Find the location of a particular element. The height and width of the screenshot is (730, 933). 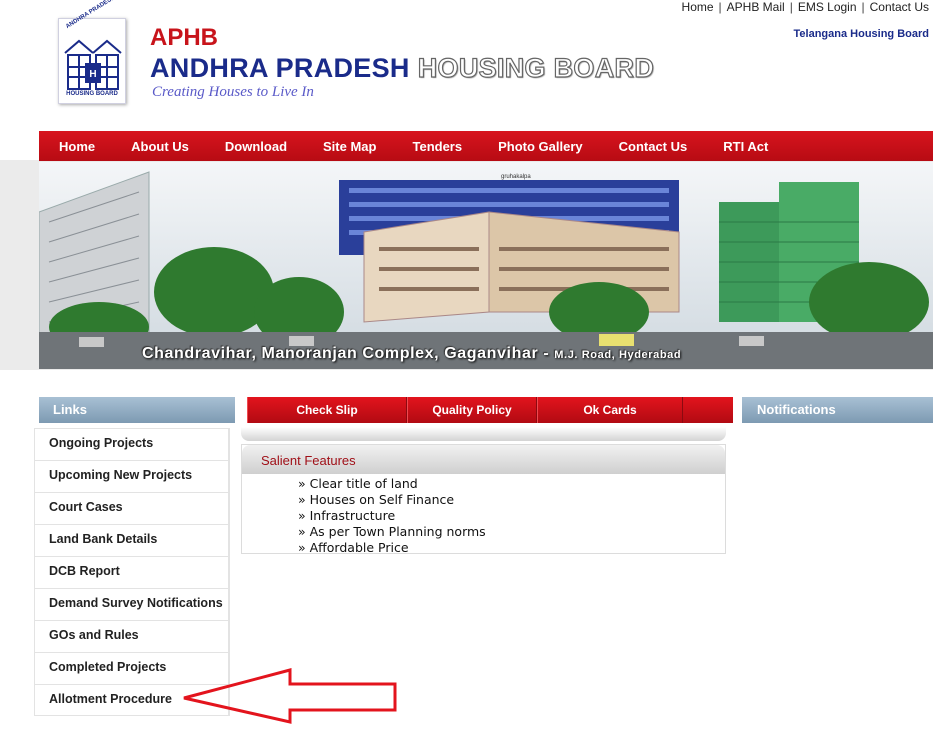

nav-tenders: Tenders is located at coordinates (437, 146).